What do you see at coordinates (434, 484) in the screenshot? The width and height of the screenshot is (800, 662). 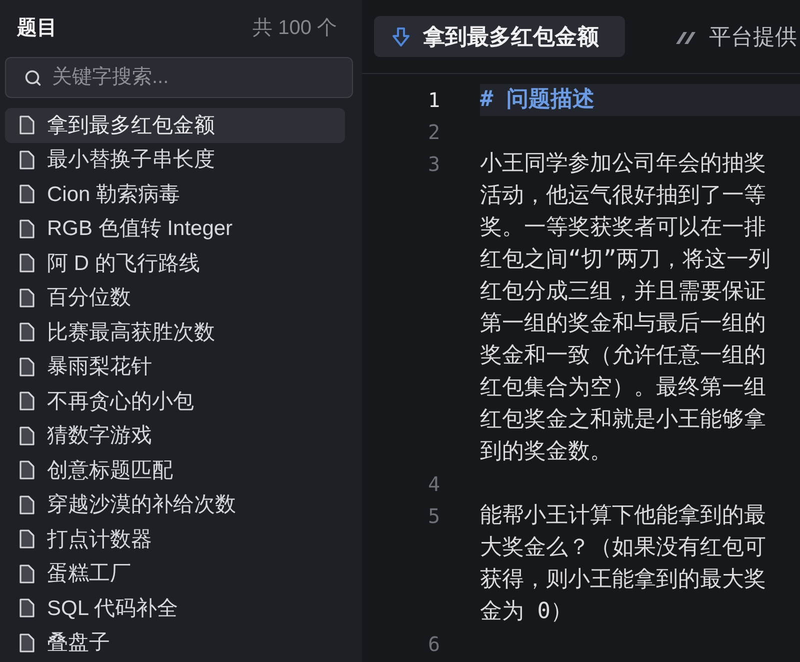 I see `line-number: 4` at bounding box center [434, 484].